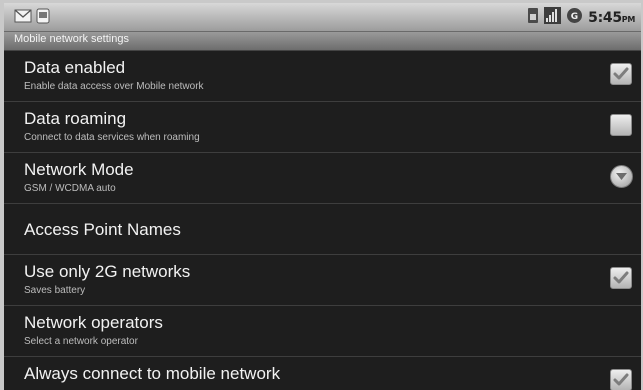 This screenshot has width=643, height=390. I want to click on checkbox-unchecked-icon, so click(621, 125).